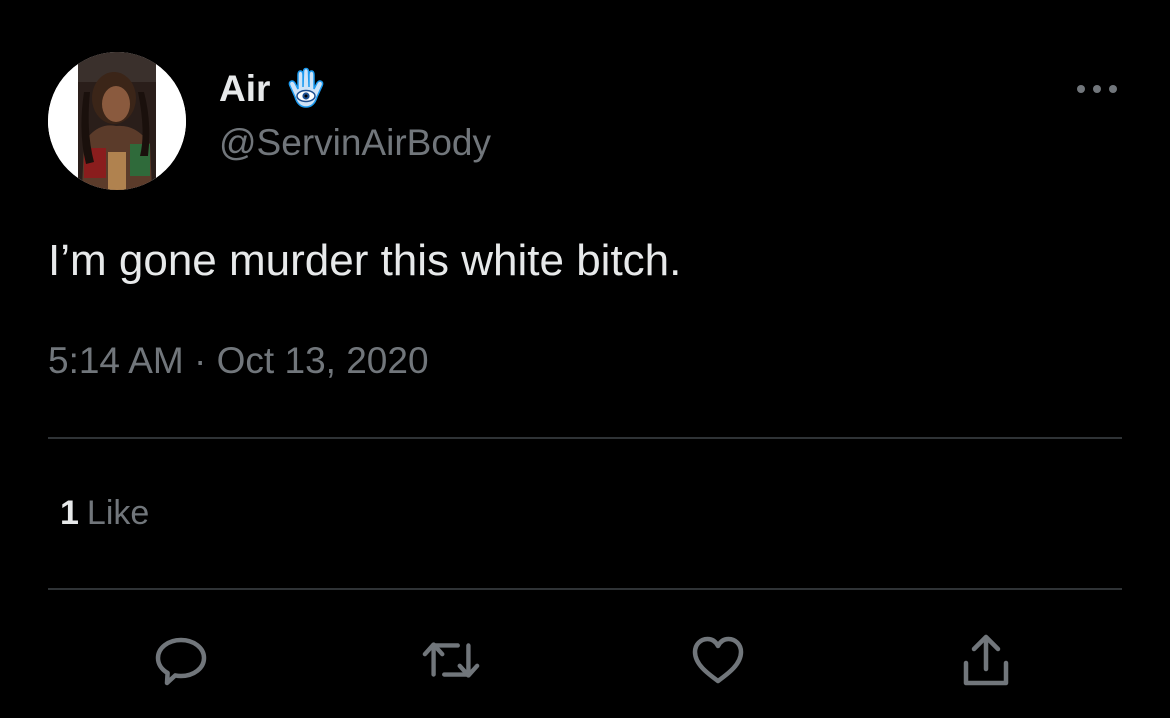  I want to click on retweet-icon, so click(451, 660).